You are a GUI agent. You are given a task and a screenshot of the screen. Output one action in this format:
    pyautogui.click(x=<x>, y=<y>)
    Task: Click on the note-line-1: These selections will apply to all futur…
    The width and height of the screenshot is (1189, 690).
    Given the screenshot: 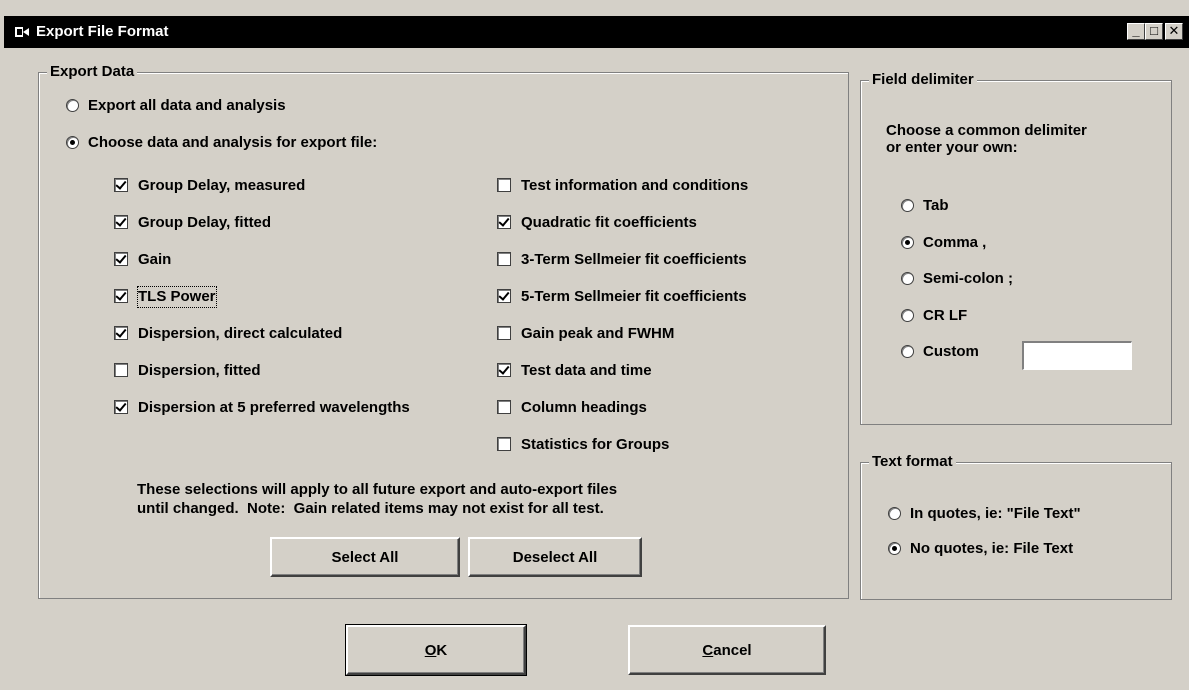 What is the action you would take?
    pyautogui.click(x=377, y=489)
    